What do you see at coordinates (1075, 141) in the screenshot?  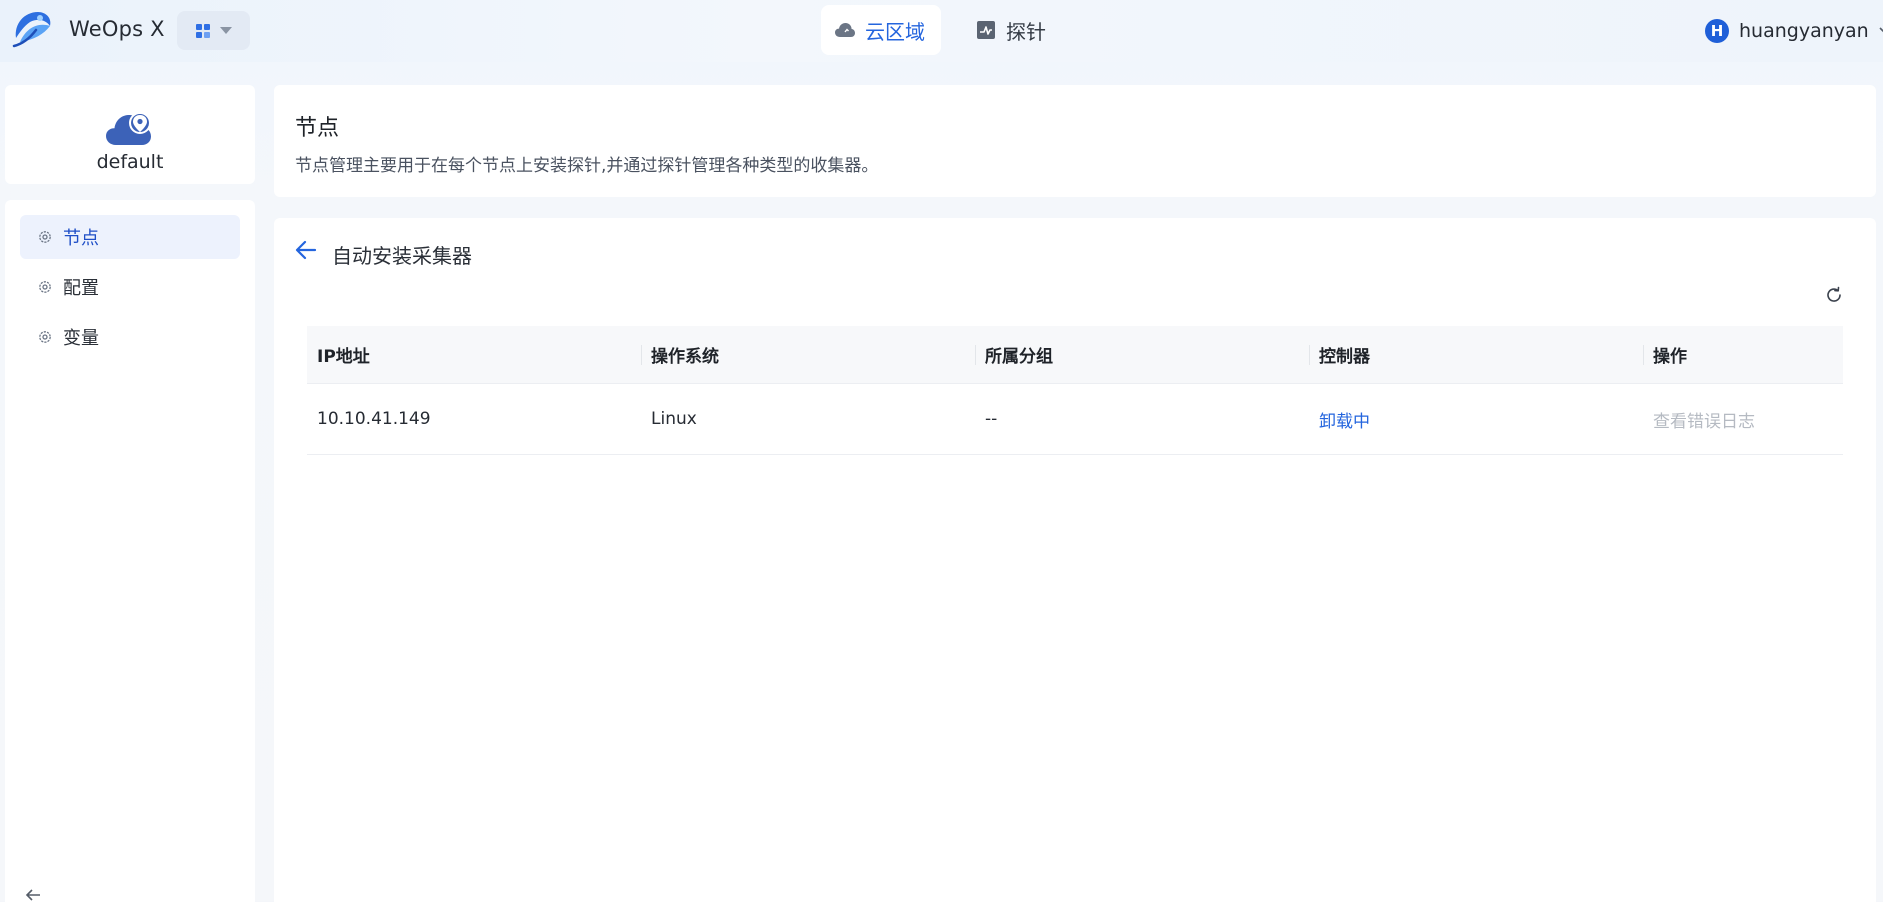 I see `intro-card: 节点 节点管理主要用于在每个节点上安装探针,并通过探针管理各种类型的收集器。` at bounding box center [1075, 141].